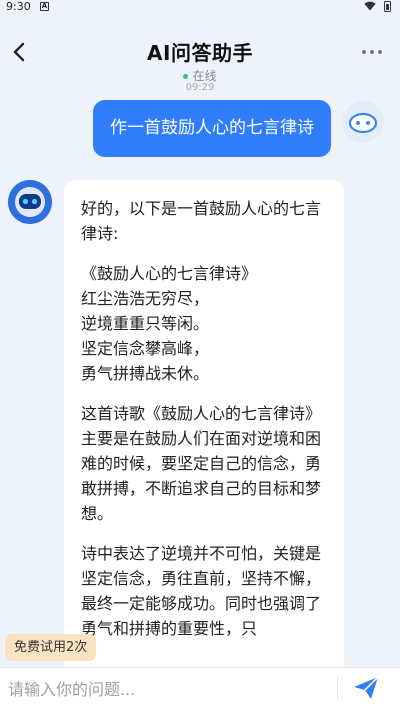 This screenshot has width=400, height=708. I want to click on more-button, so click(372, 52).